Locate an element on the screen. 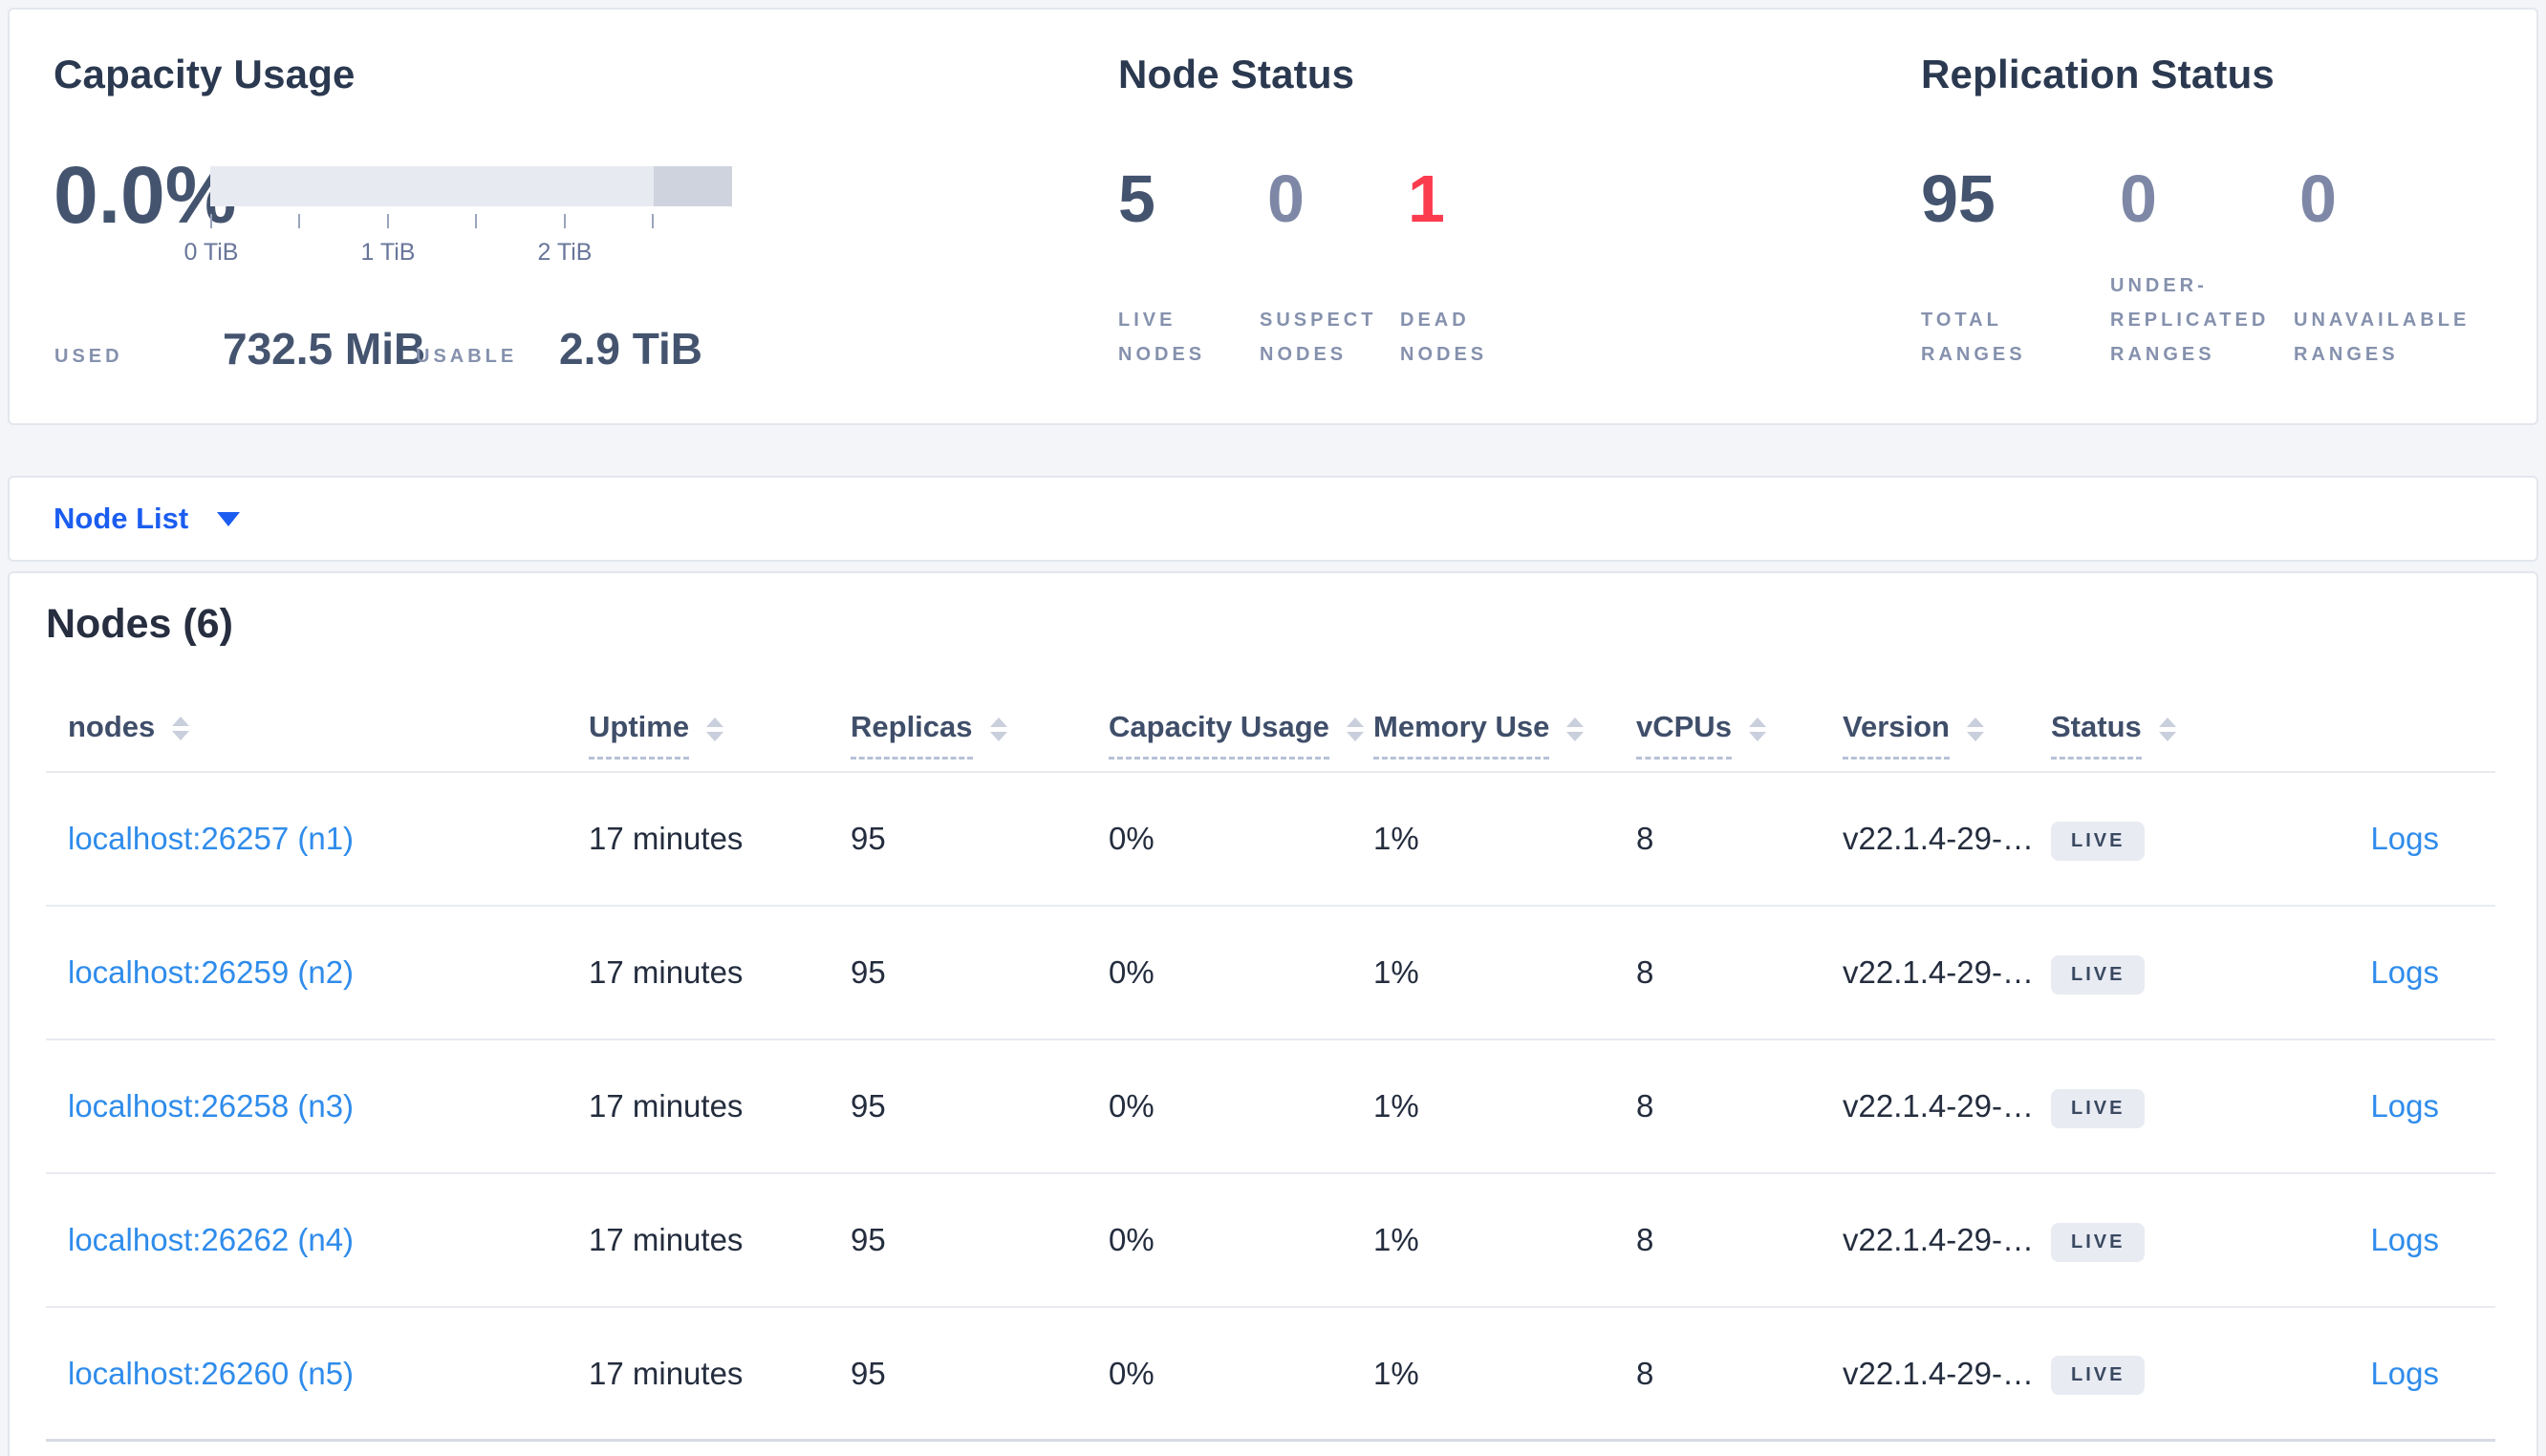 Image resolution: width=2546 pixels, height=1456 pixels. column-header-version: Version is located at coordinates (1947, 740).